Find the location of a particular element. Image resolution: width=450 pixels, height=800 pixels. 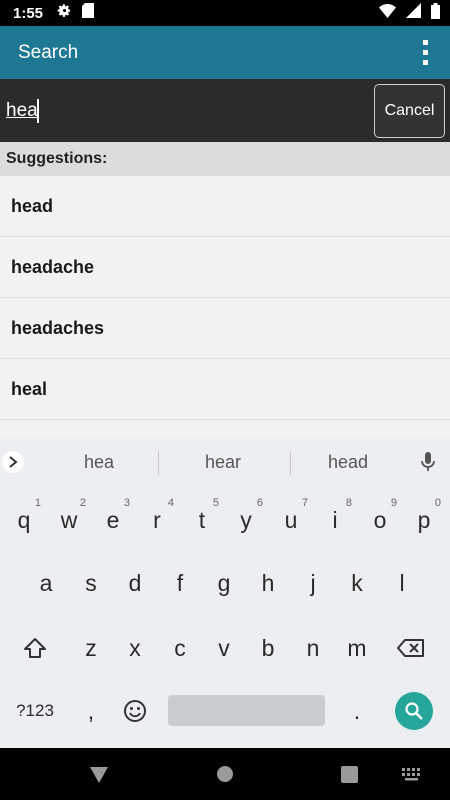

key-label: r is located at coordinates (157, 519).